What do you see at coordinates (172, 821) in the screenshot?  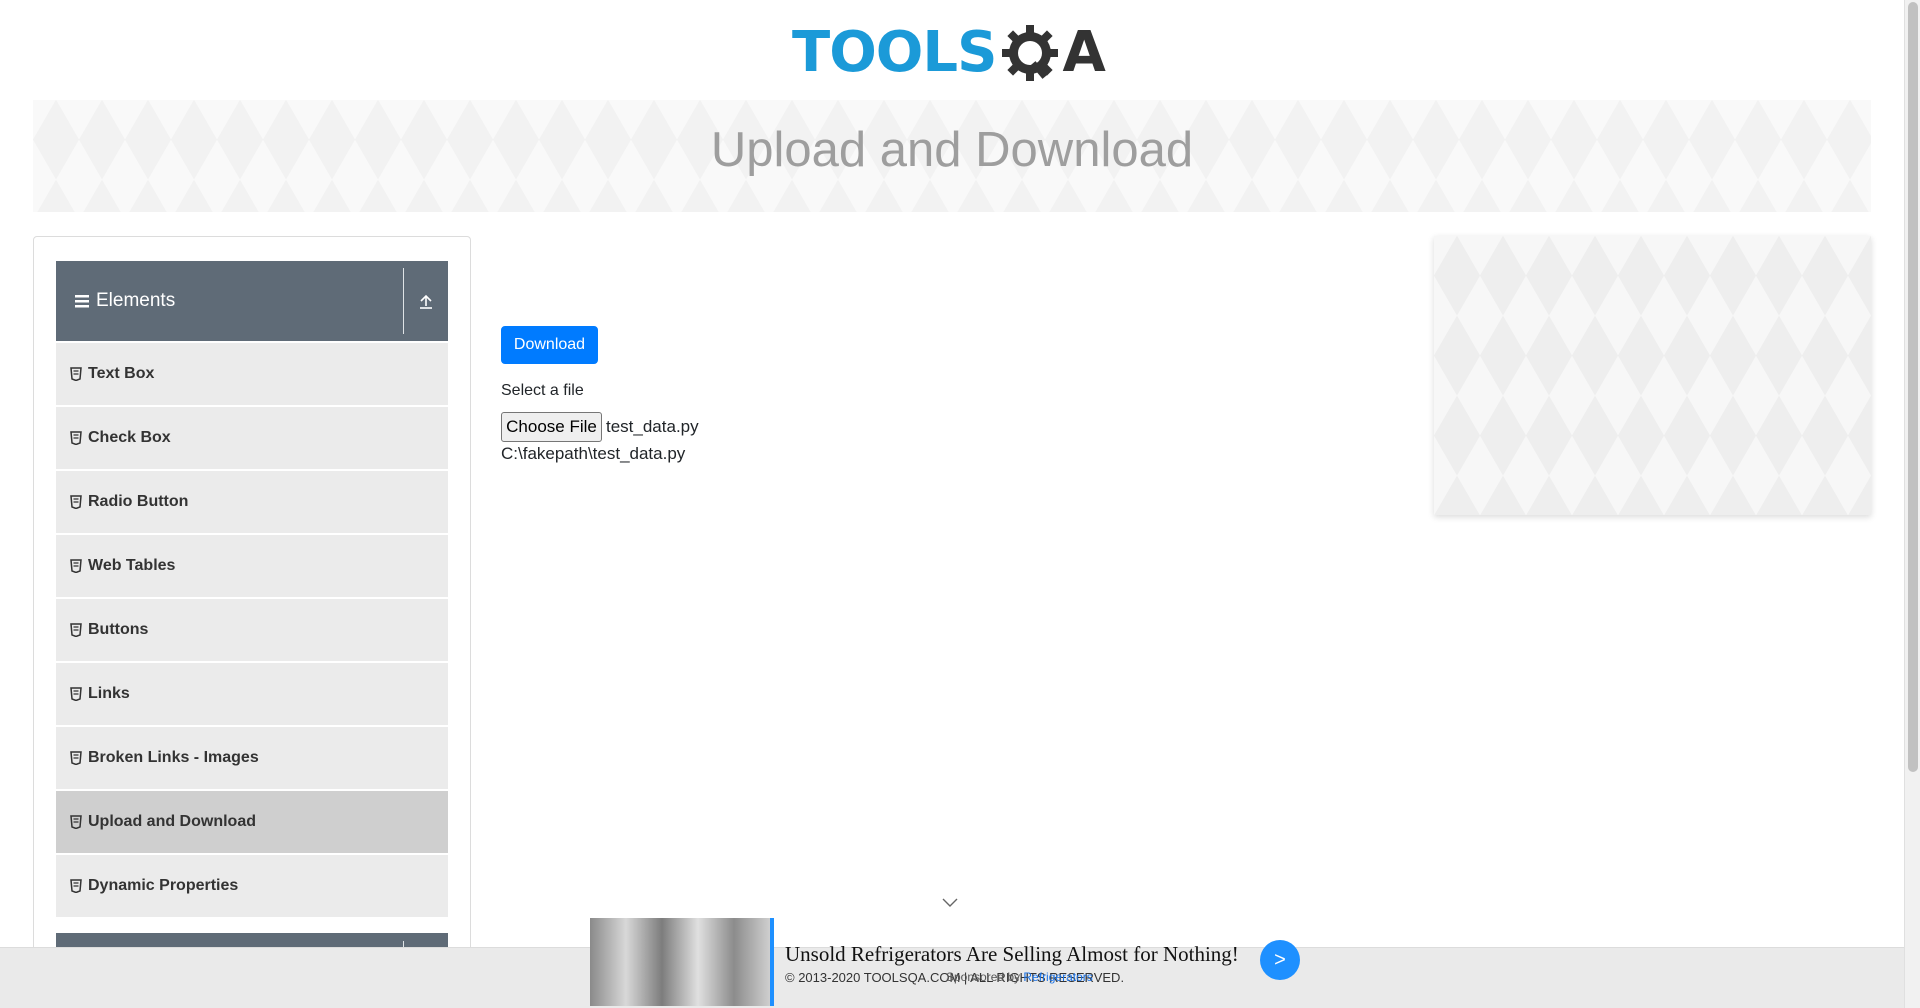 I see `sidebar-item-label: Upload and Download` at bounding box center [172, 821].